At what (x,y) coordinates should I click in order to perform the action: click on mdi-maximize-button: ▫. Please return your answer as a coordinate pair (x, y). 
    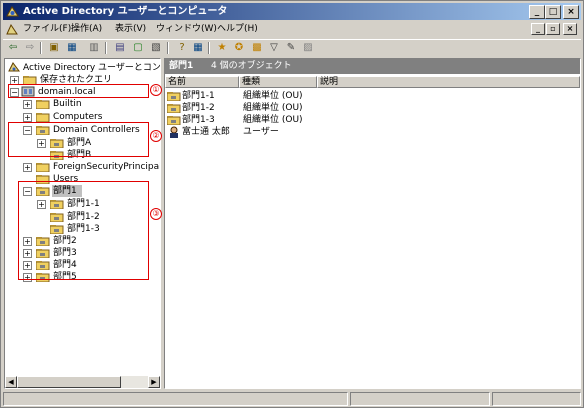
    Looking at the image, I should click on (553, 29).